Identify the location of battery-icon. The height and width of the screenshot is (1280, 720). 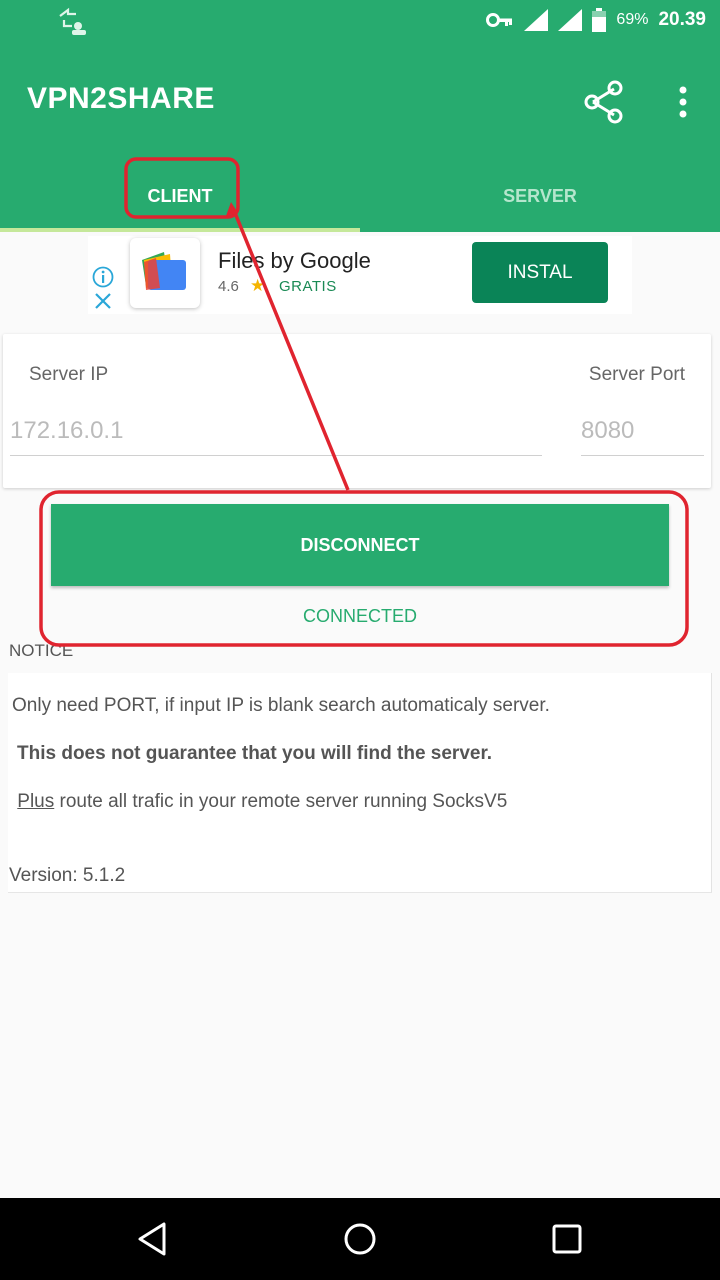
(599, 20).